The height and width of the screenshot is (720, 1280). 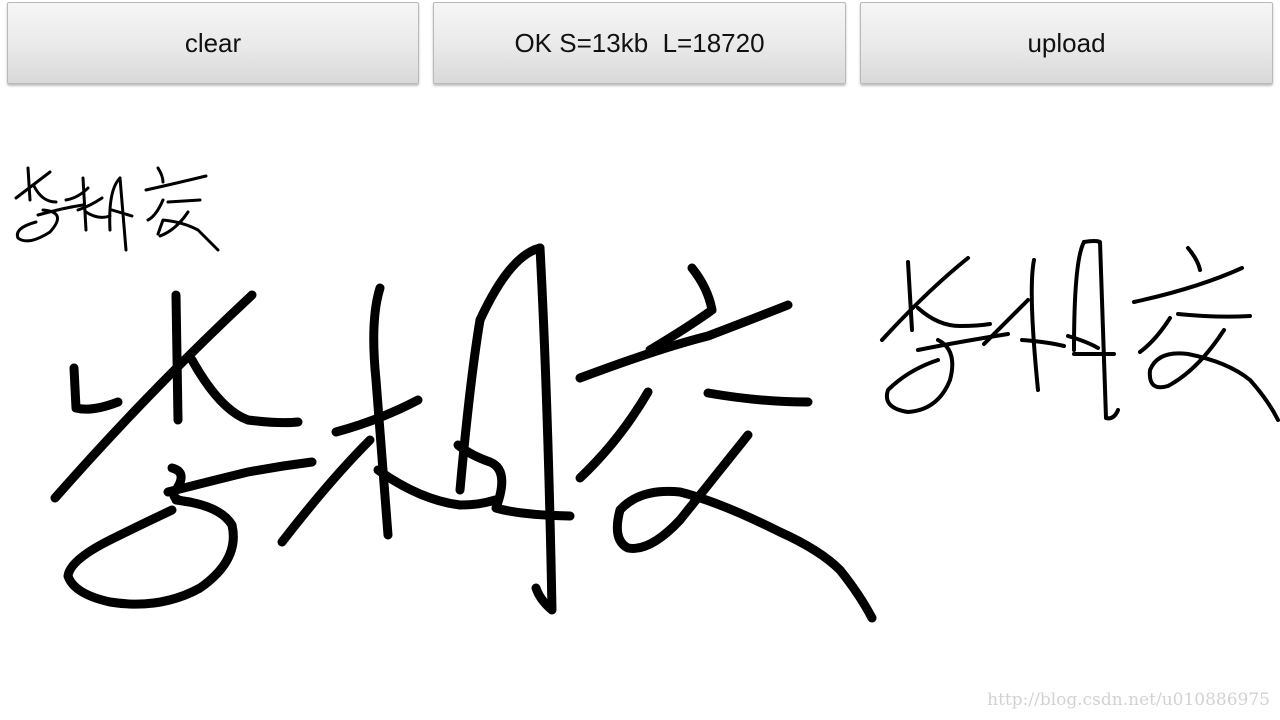 I want to click on upload-button: upload, so click(x=1066, y=43).